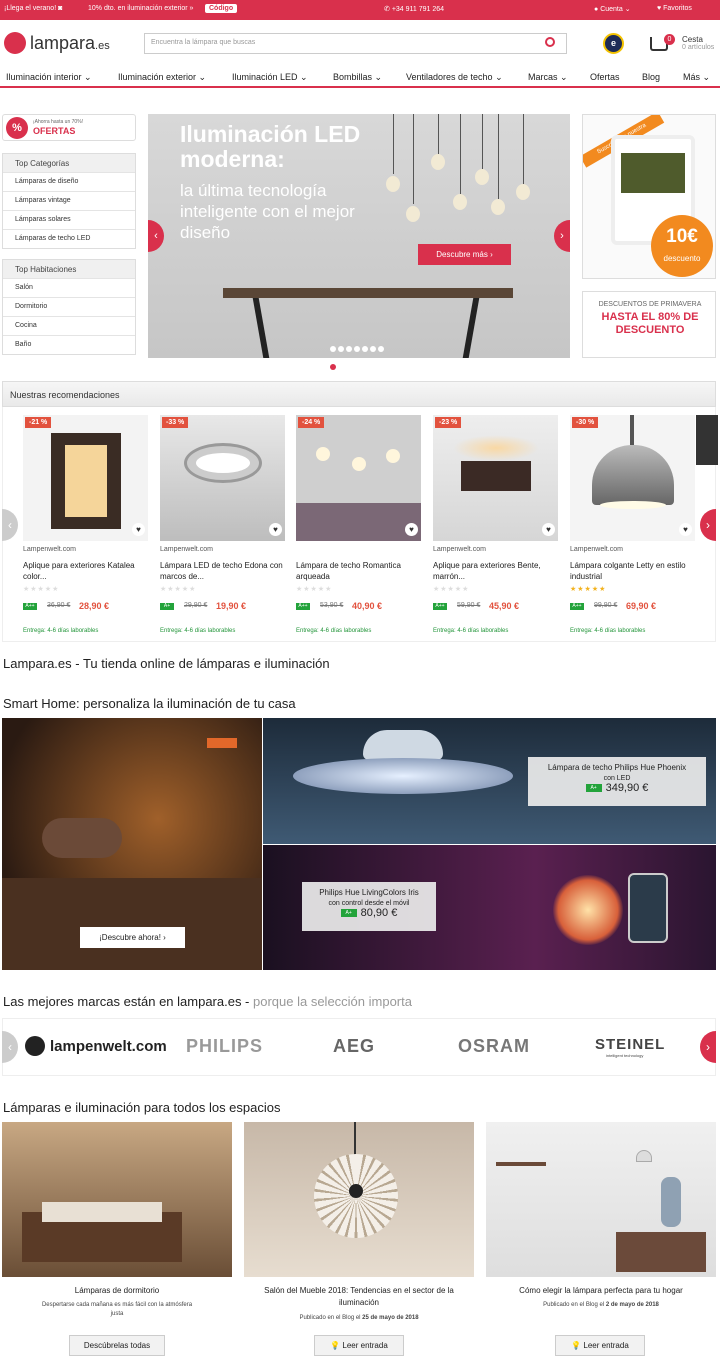 Image resolution: width=720 pixels, height=1361 pixels. I want to click on salone-image, so click(359, 1199).